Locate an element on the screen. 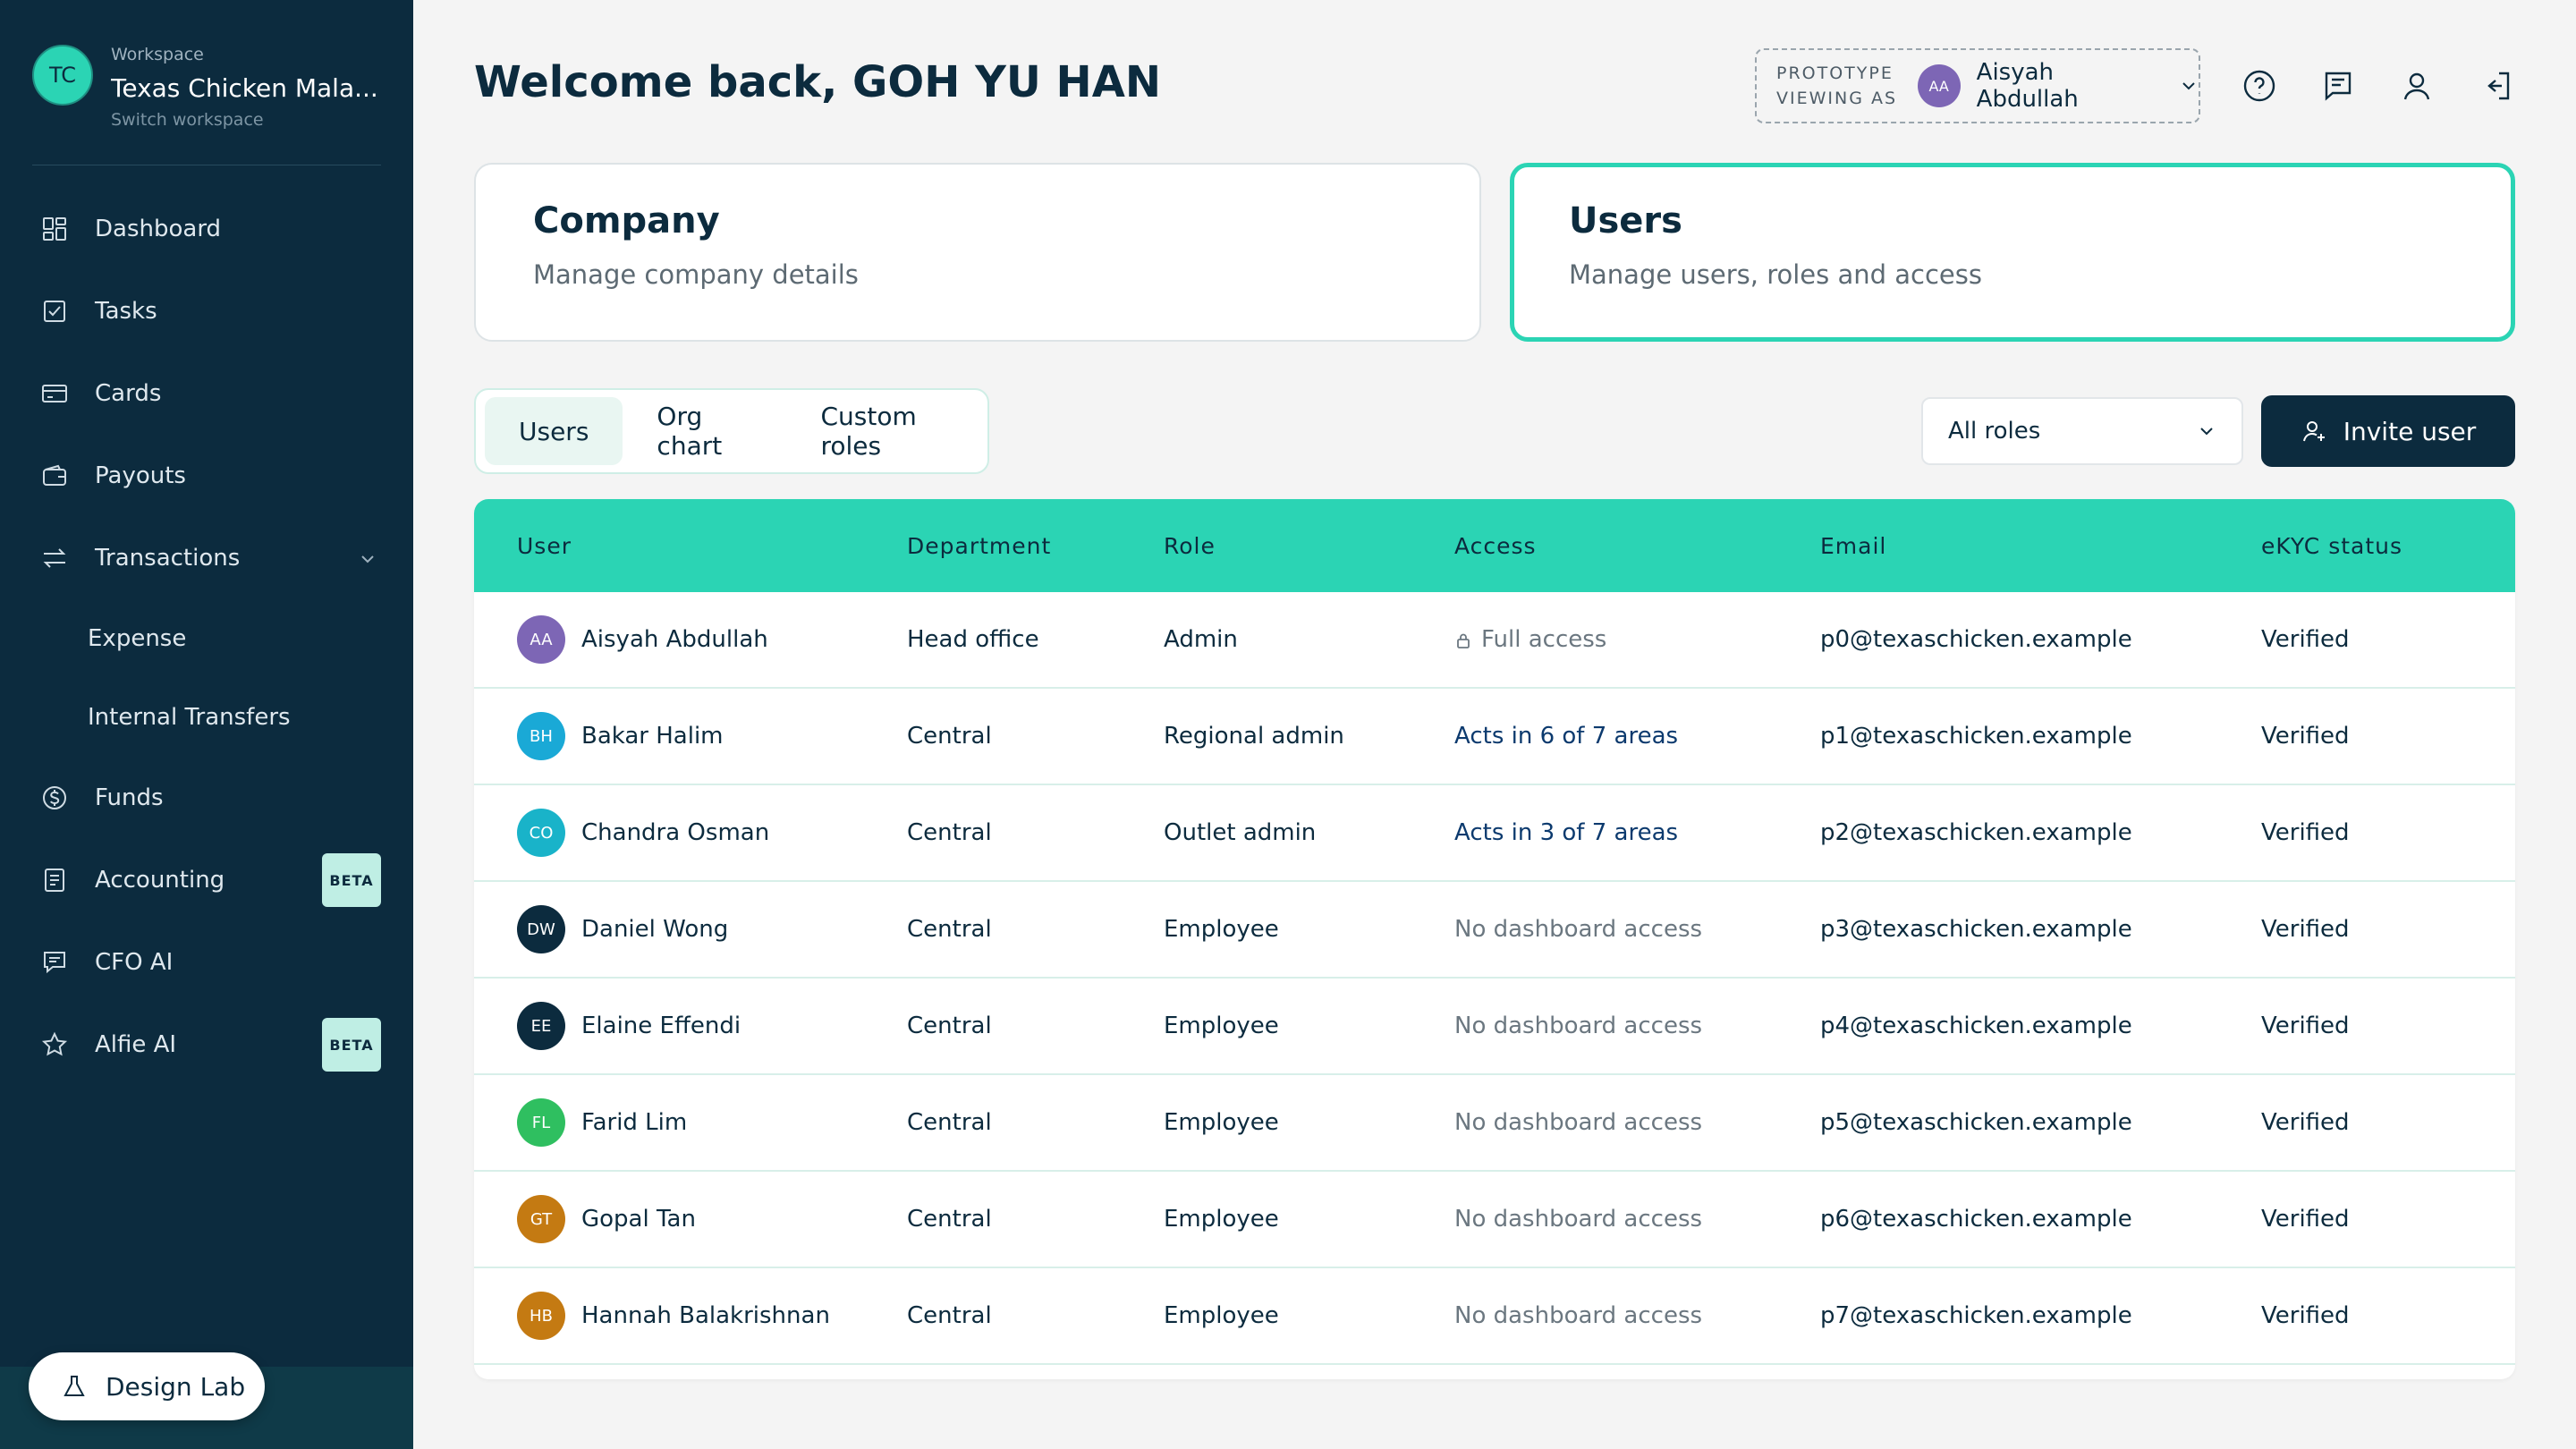 The width and height of the screenshot is (2576, 1449). column-header-department: Department is located at coordinates (1035, 546).